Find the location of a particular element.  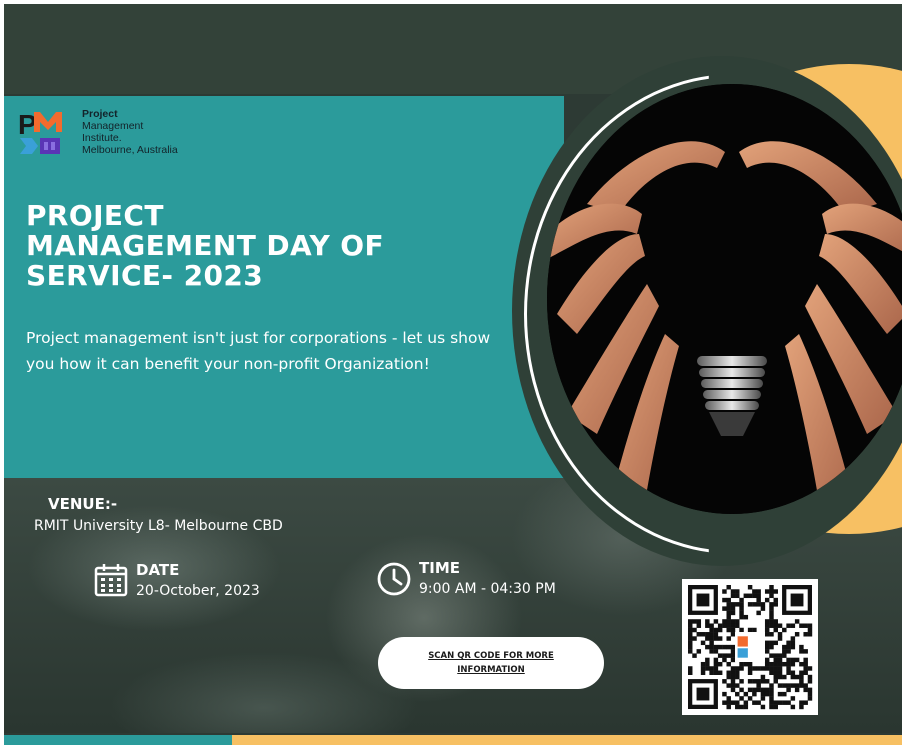

scan-qr-label: SCAN QR CODE FOR MORE INFORMATION is located at coordinates (491, 663).